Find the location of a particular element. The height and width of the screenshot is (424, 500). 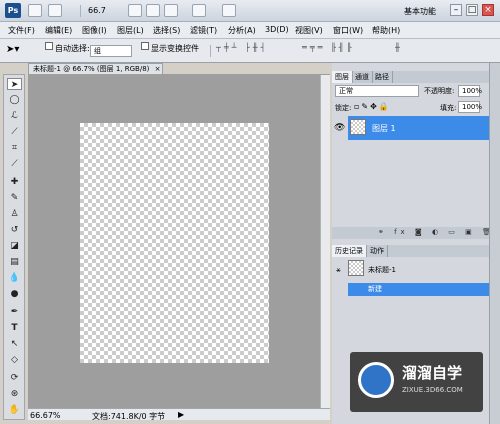

pen-tool-icon: ✒ is located at coordinates (14, 312).